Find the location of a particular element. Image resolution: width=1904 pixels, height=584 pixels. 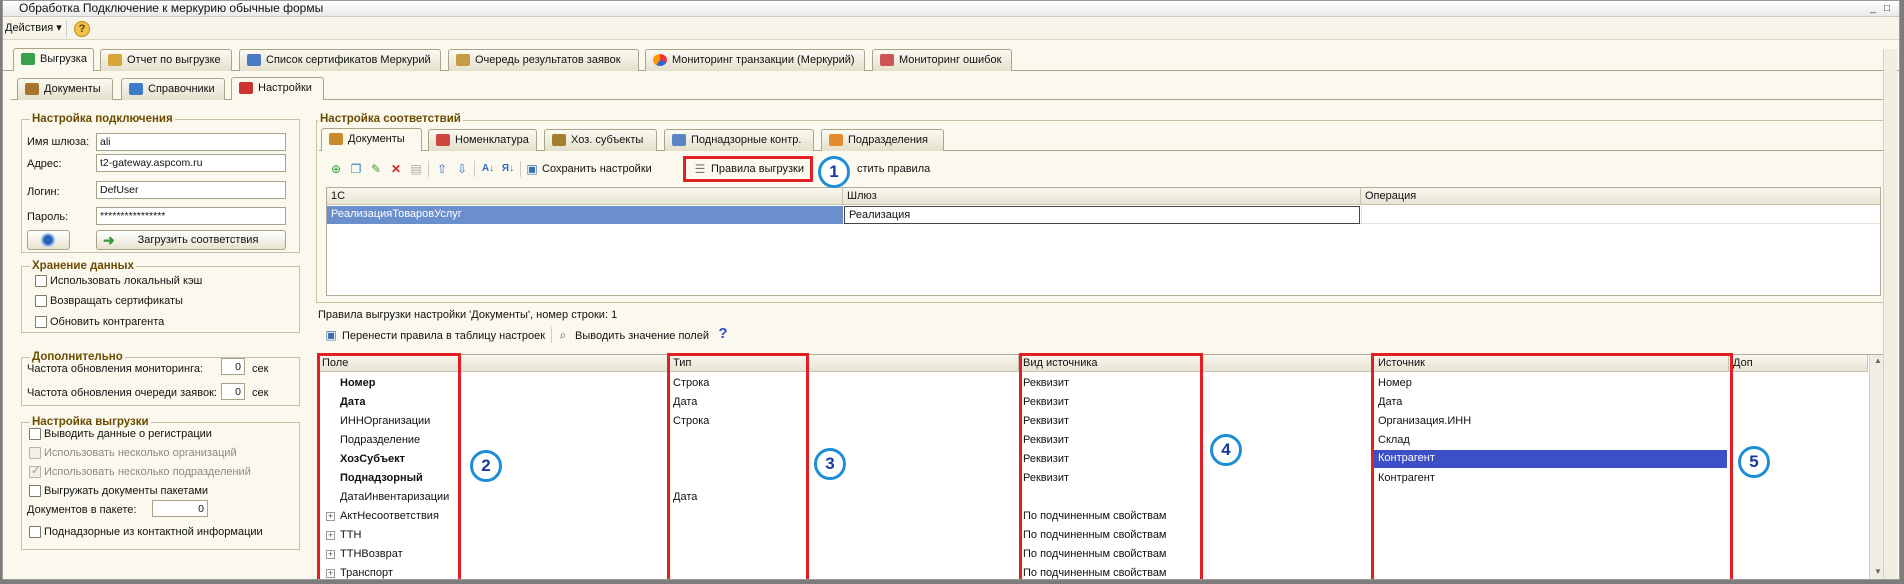

tab-request-queue: Очередь результатов заявок is located at coordinates (543, 60).